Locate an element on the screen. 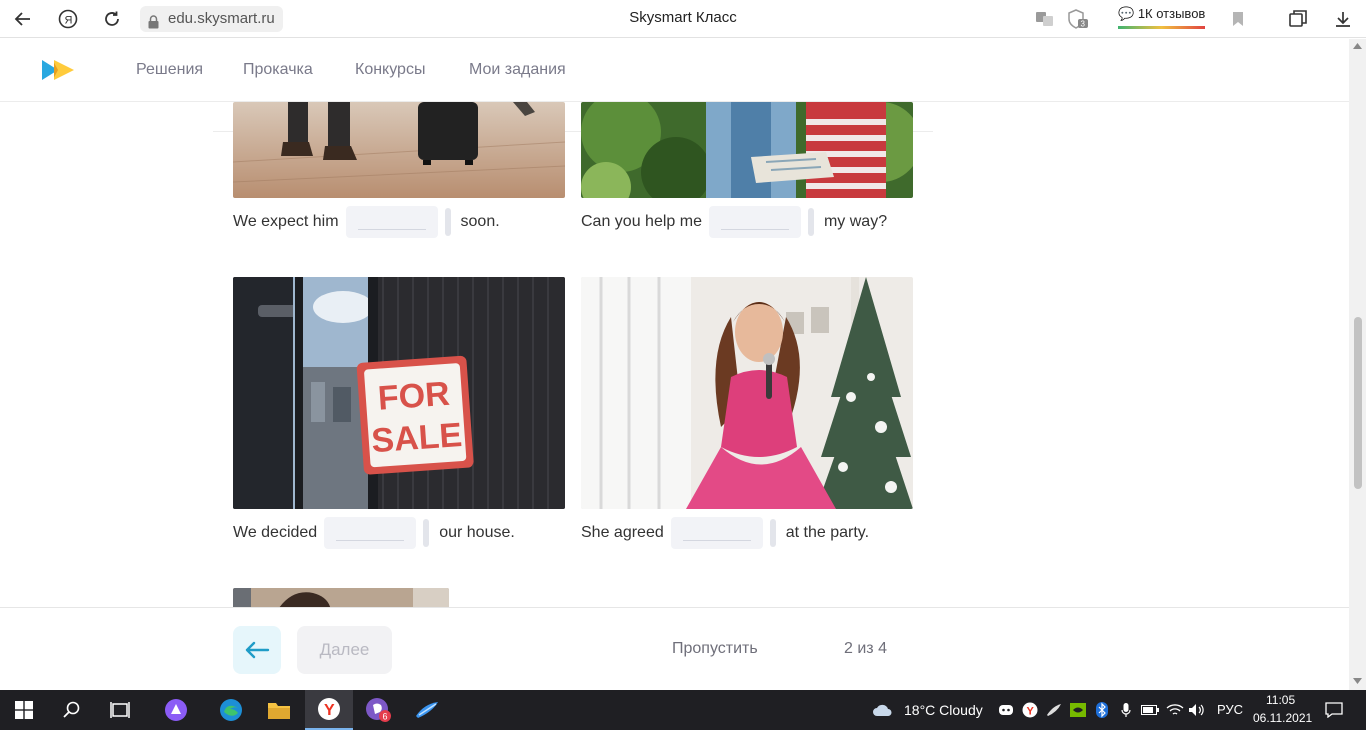  sentence-4: She agreed at the party. is located at coordinates (725, 533).